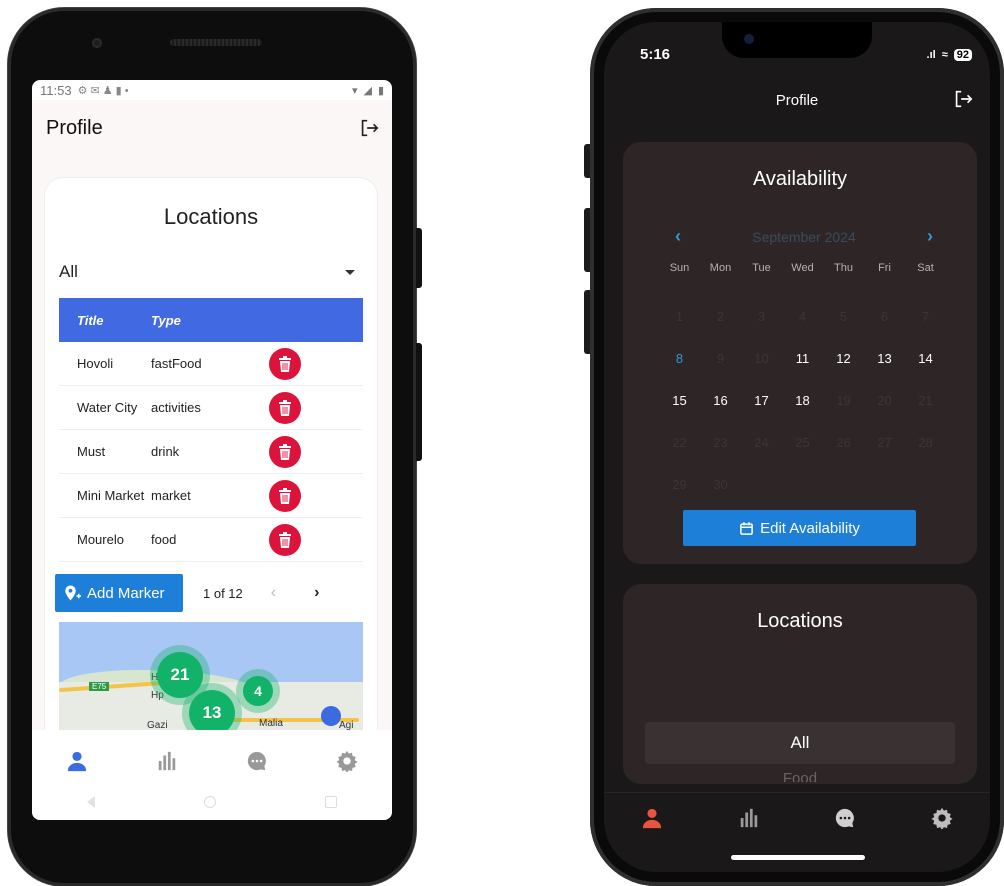 This screenshot has width=1004, height=886. Describe the element at coordinates (802, 401) in the screenshot. I see `calendar-day: 18` at that location.